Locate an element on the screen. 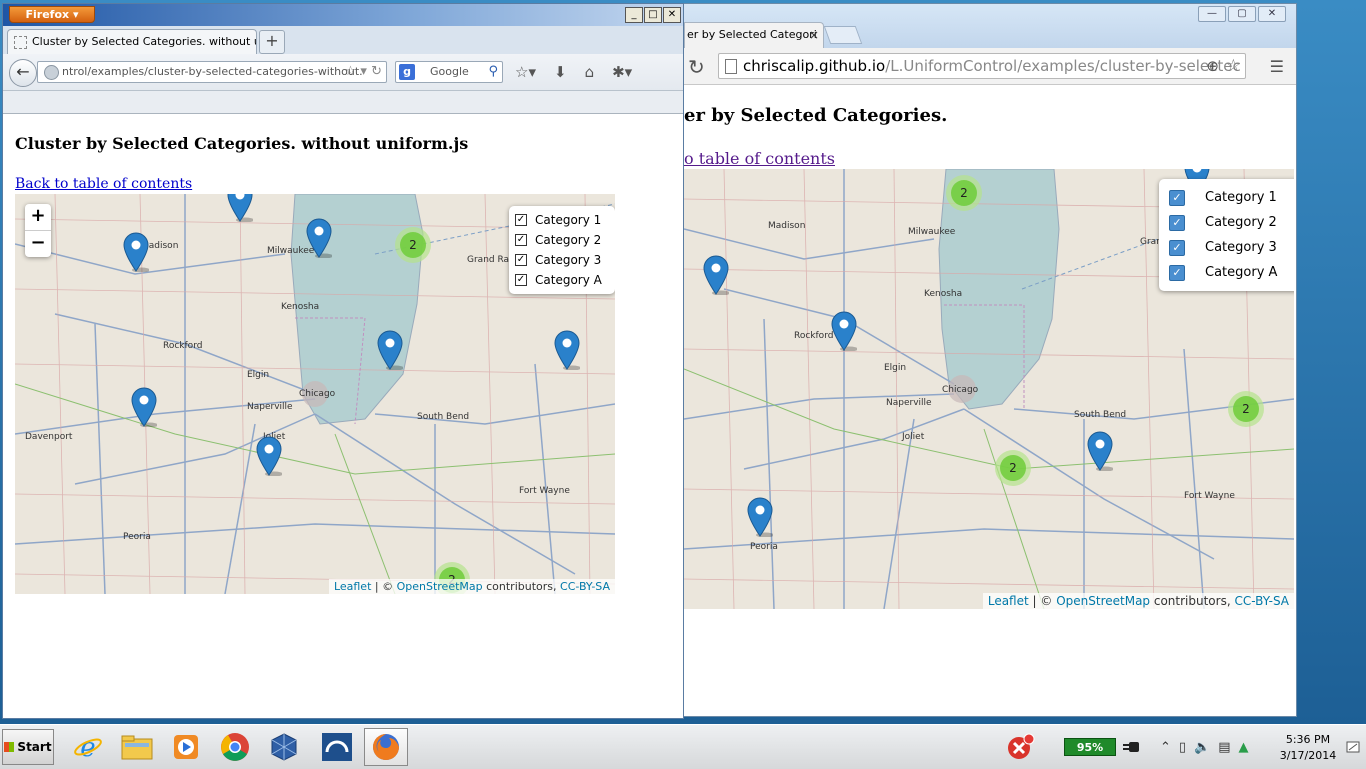 This screenshot has width=1366, height=769. minimize-button: — is located at coordinates (1212, 14).